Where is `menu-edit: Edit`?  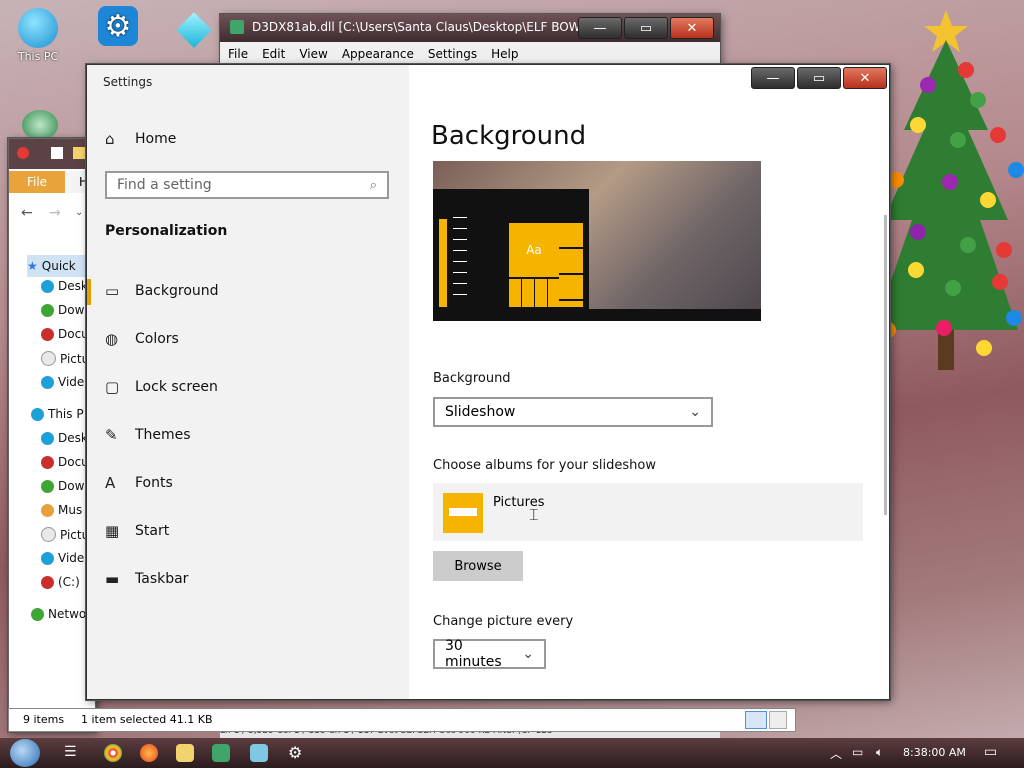
menu-edit: Edit is located at coordinates (273, 54).